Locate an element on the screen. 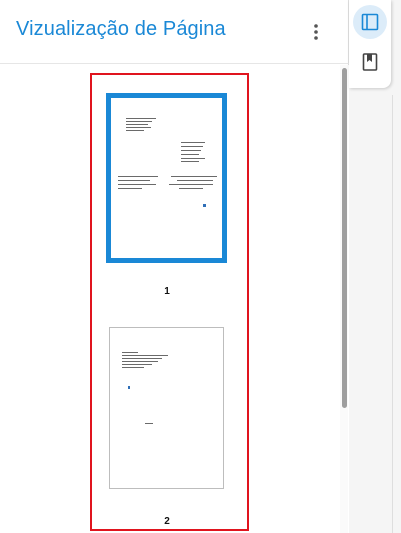 The width and height of the screenshot is (401, 533). sidebar-panel-icon is located at coordinates (370, 22).